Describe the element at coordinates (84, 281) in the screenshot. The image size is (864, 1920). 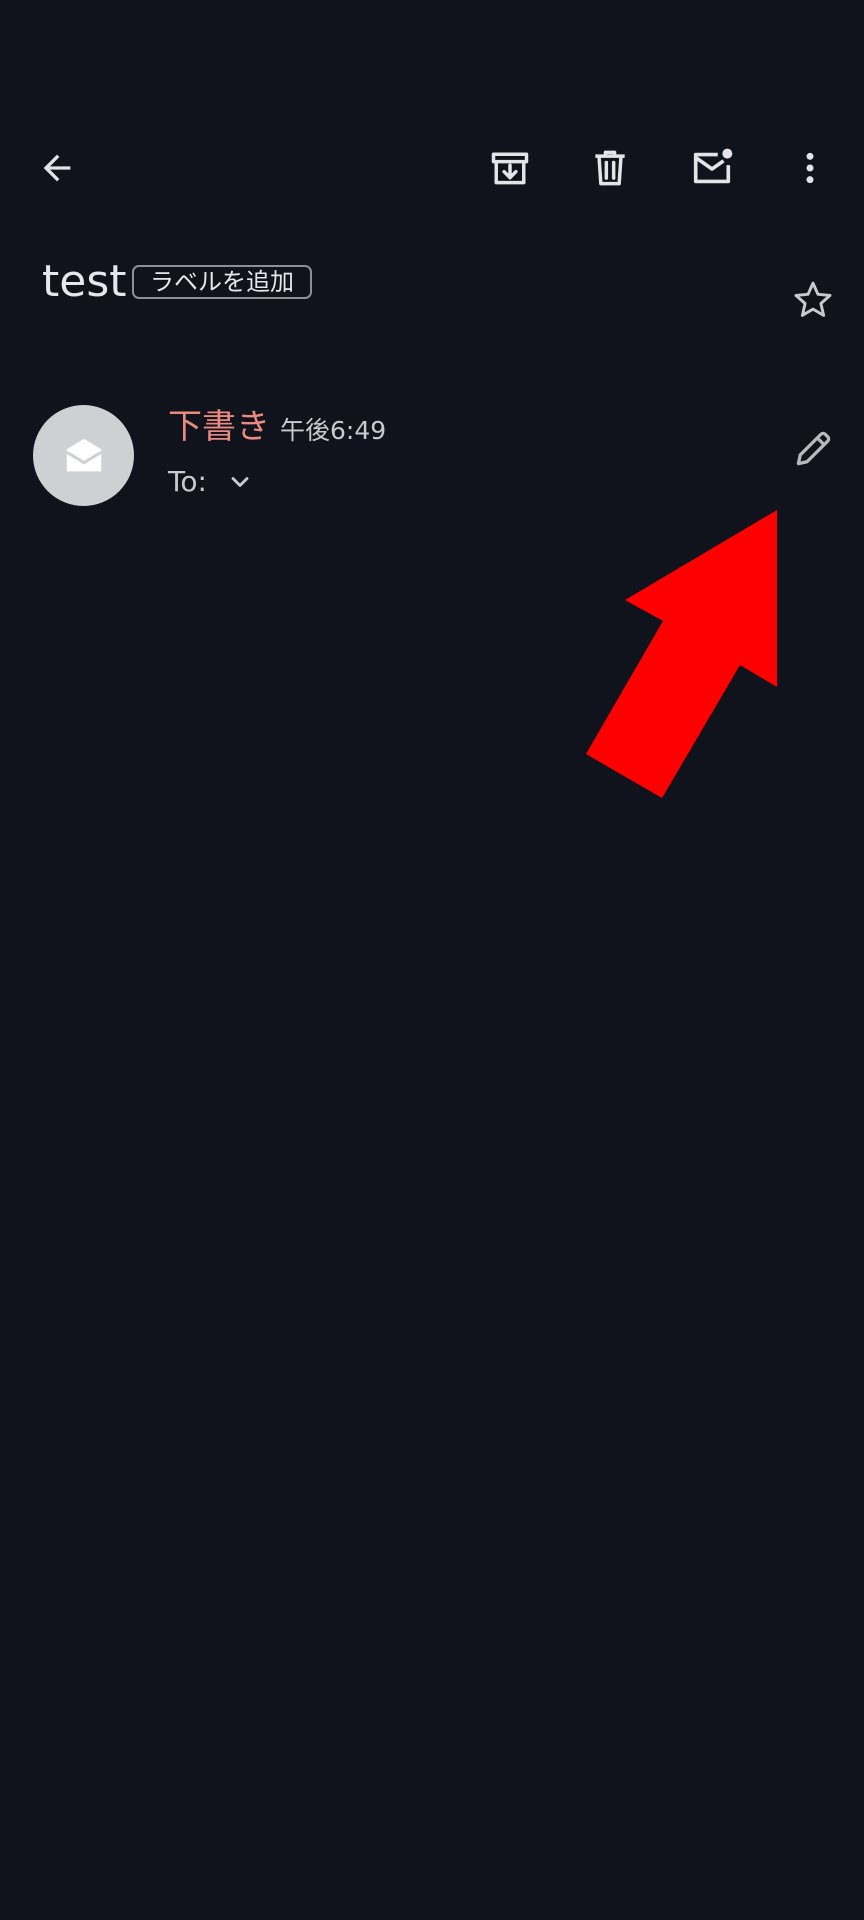
I see `email-subject: test` at that location.